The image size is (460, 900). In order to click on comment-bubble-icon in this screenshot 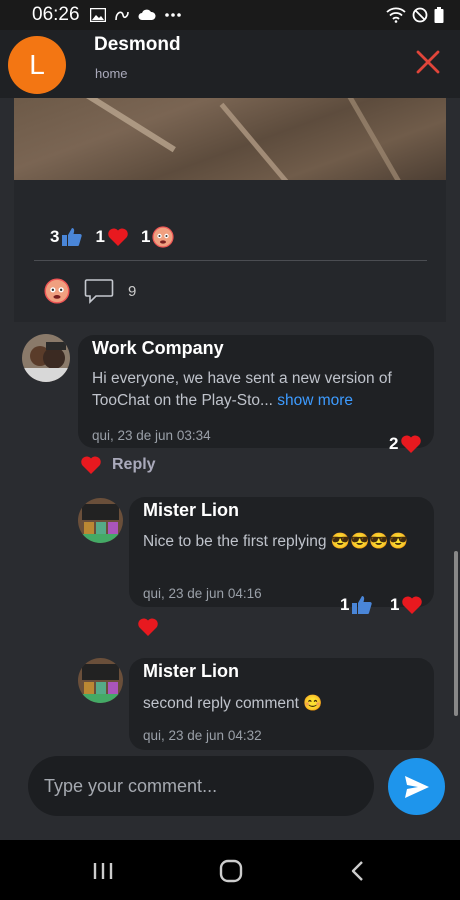, I will do `click(99, 291)`.